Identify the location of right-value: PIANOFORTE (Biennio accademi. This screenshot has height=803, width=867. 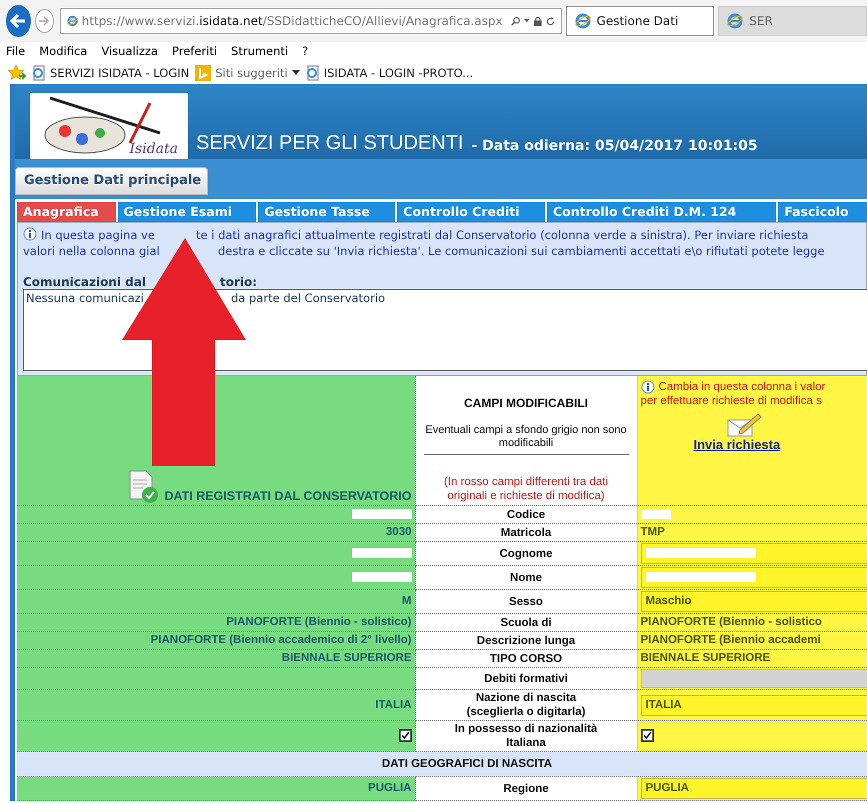
(730, 640).